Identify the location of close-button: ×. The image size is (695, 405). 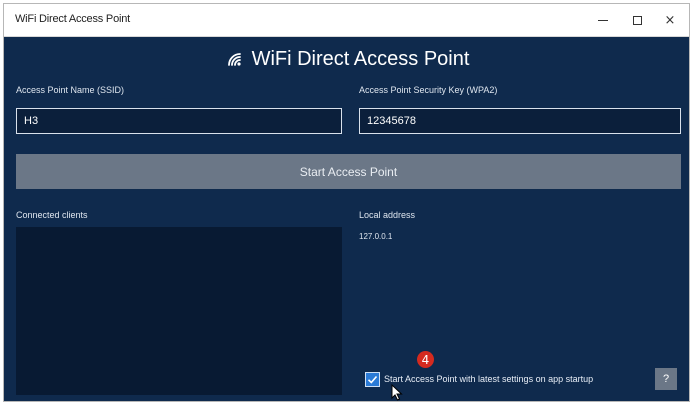
(668, 20).